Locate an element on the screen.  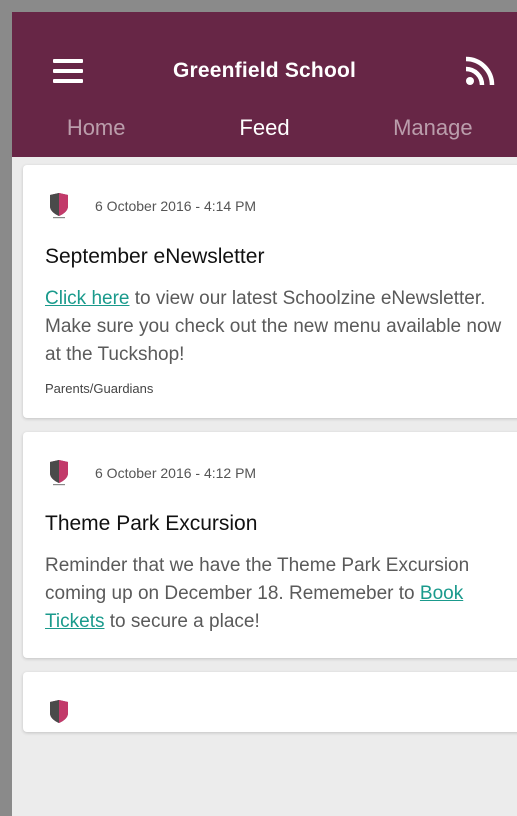
app-title: Greenfield School is located at coordinates (264, 70).